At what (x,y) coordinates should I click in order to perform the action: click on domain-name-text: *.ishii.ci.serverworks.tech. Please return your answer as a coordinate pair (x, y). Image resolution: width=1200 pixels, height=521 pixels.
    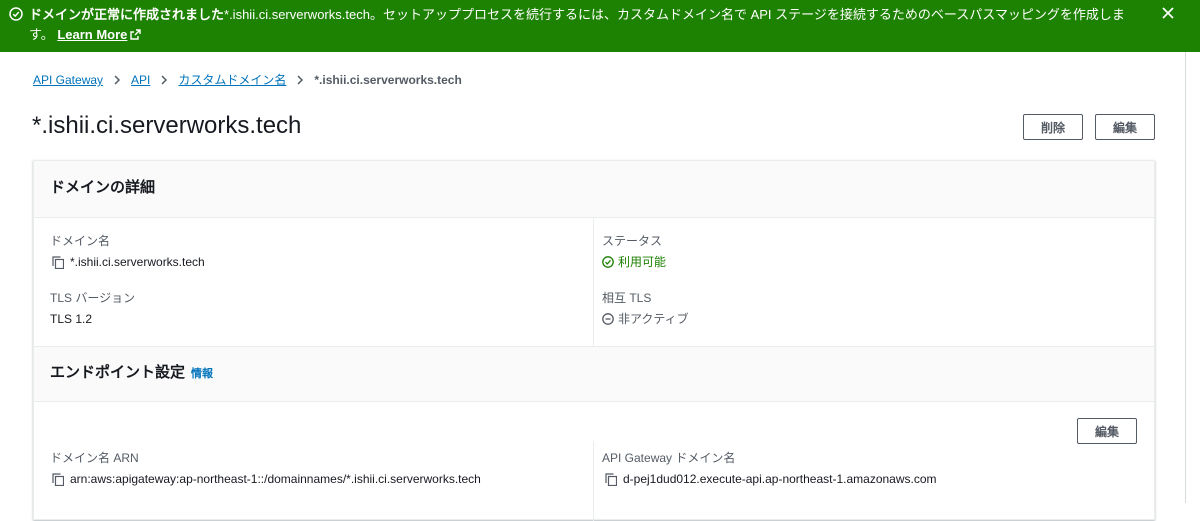
    Looking at the image, I should click on (137, 262).